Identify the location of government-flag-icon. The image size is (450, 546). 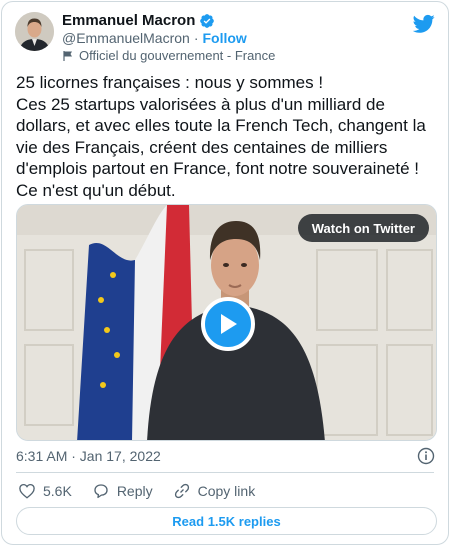
(68, 56).